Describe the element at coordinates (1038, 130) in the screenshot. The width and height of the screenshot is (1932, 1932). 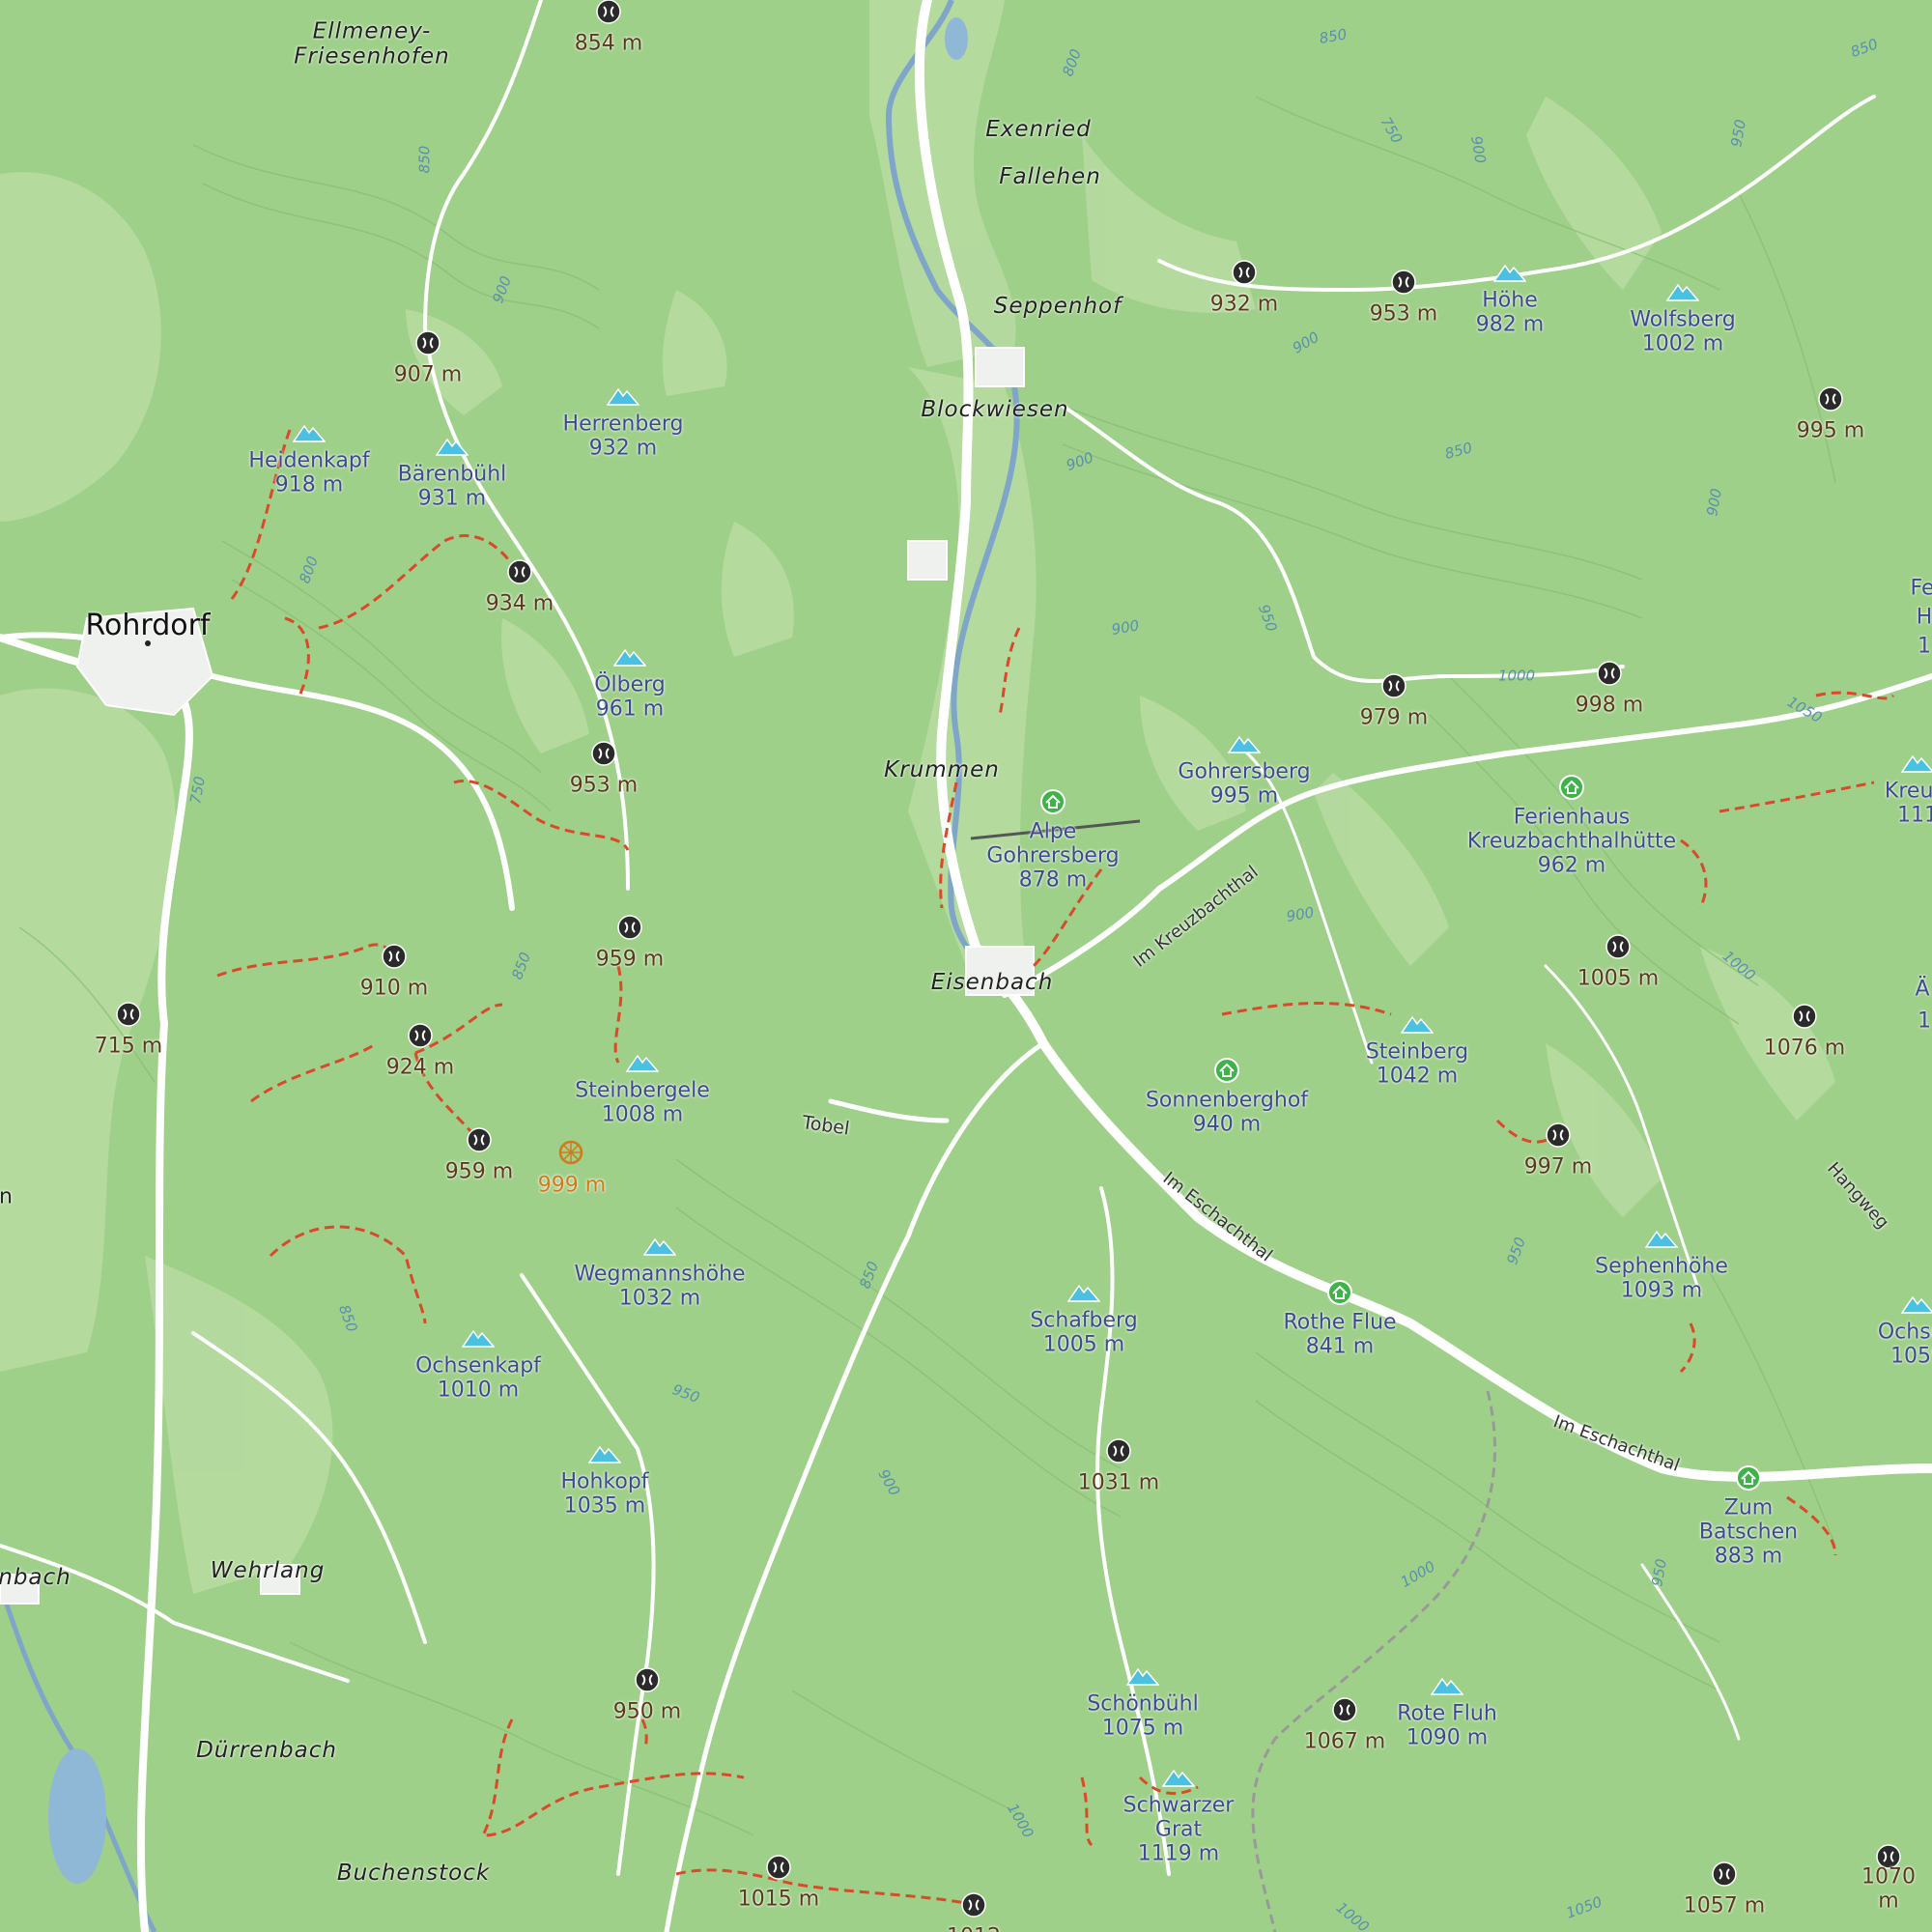
I see `place-label: Exenried` at that location.